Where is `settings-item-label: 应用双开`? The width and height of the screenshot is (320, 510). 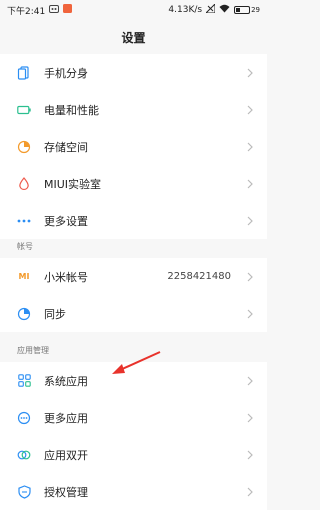
settings-item-label: 应用双开 is located at coordinates (66, 455).